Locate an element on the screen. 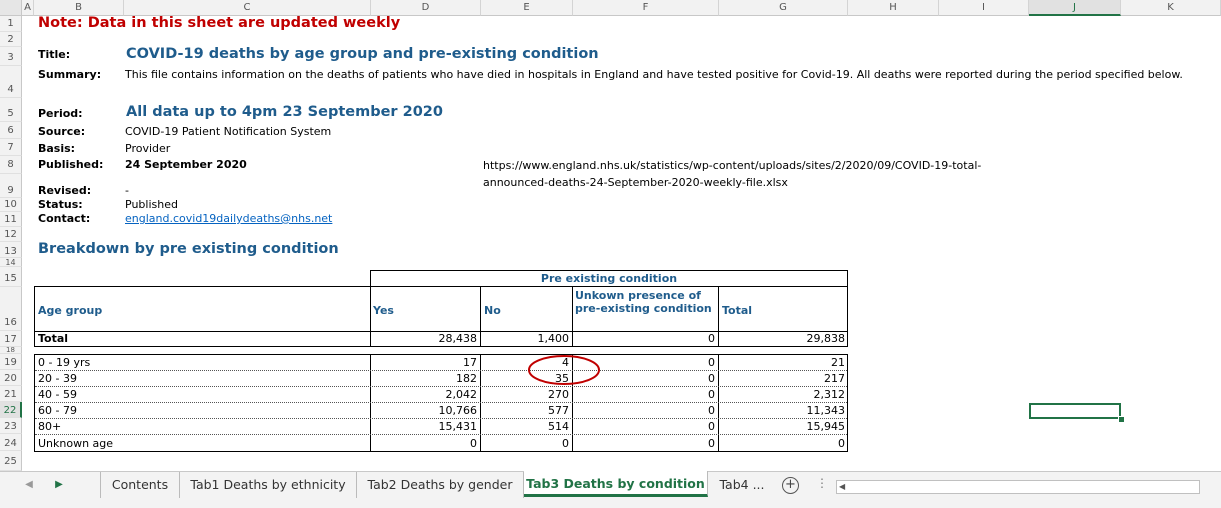 The image size is (1221, 508). row-total: 21 is located at coordinates (838, 362).